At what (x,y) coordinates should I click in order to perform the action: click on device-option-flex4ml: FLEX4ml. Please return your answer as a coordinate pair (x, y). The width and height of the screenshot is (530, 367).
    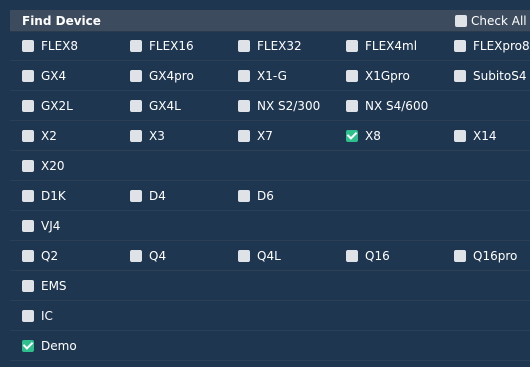
    Looking at the image, I should click on (396, 46).